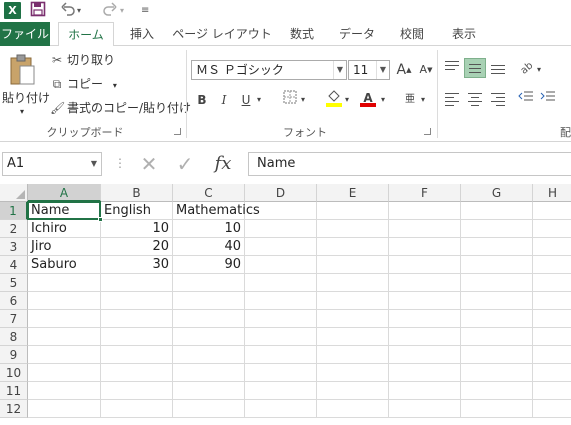  I want to click on cell-b1: English, so click(137, 211).